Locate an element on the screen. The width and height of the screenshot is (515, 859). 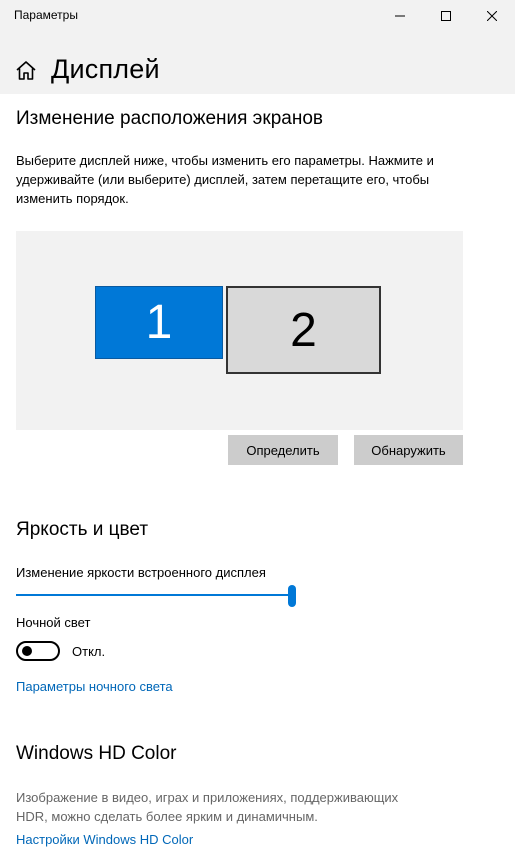
close-icon is located at coordinates (492, 16).